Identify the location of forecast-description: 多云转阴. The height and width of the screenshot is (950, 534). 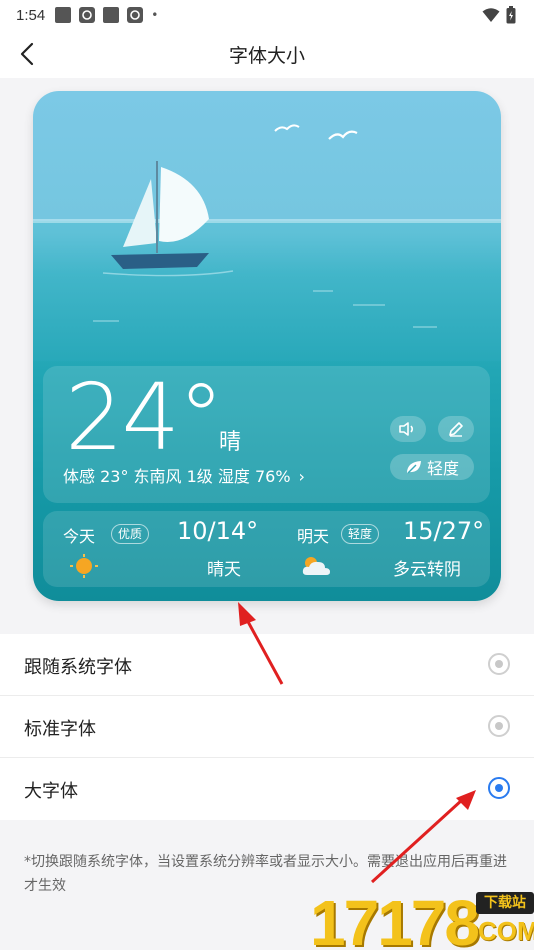
(427, 570).